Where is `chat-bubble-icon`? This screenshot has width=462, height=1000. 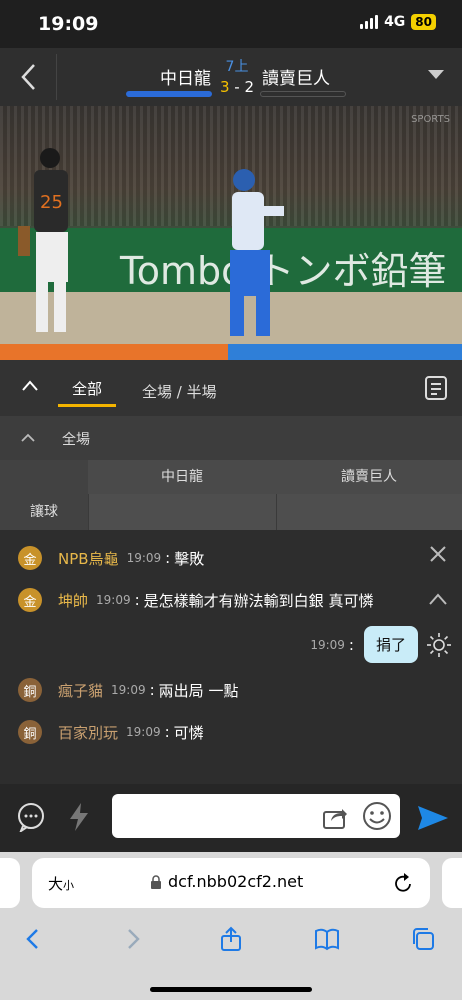 chat-bubble-icon is located at coordinates (31, 817).